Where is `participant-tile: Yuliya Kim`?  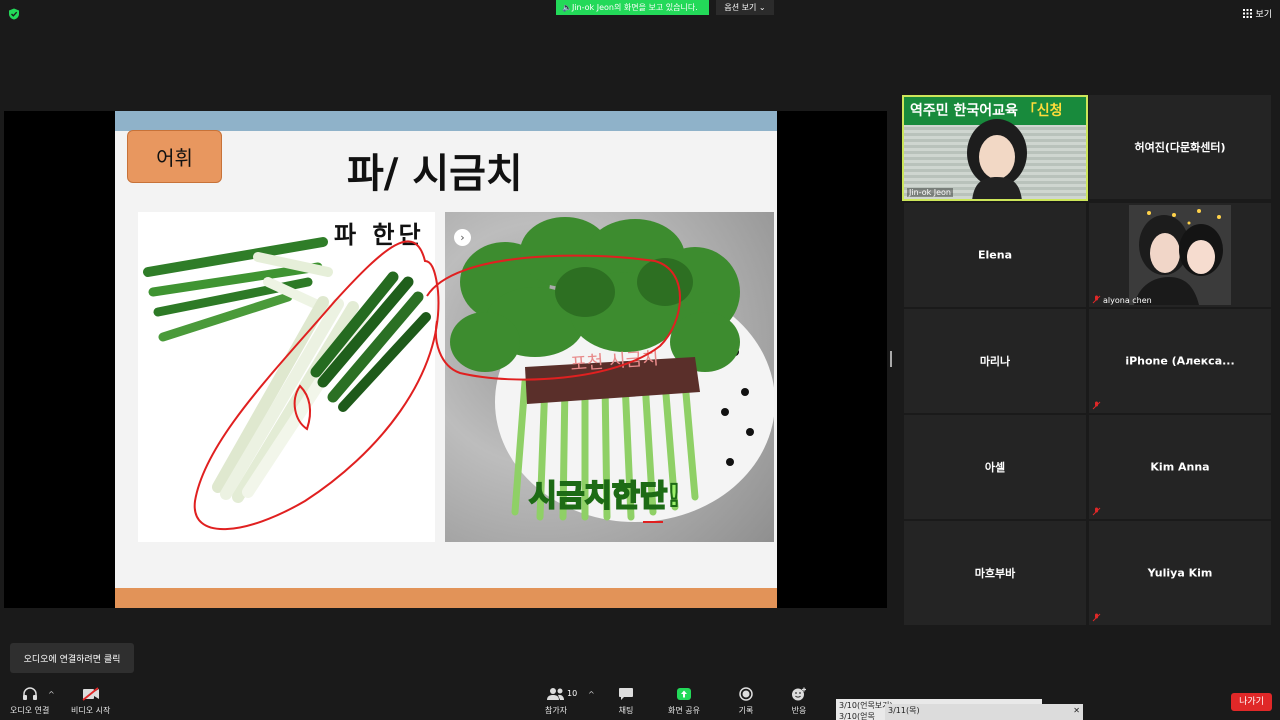 participant-tile: Yuliya Kim is located at coordinates (1180, 573).